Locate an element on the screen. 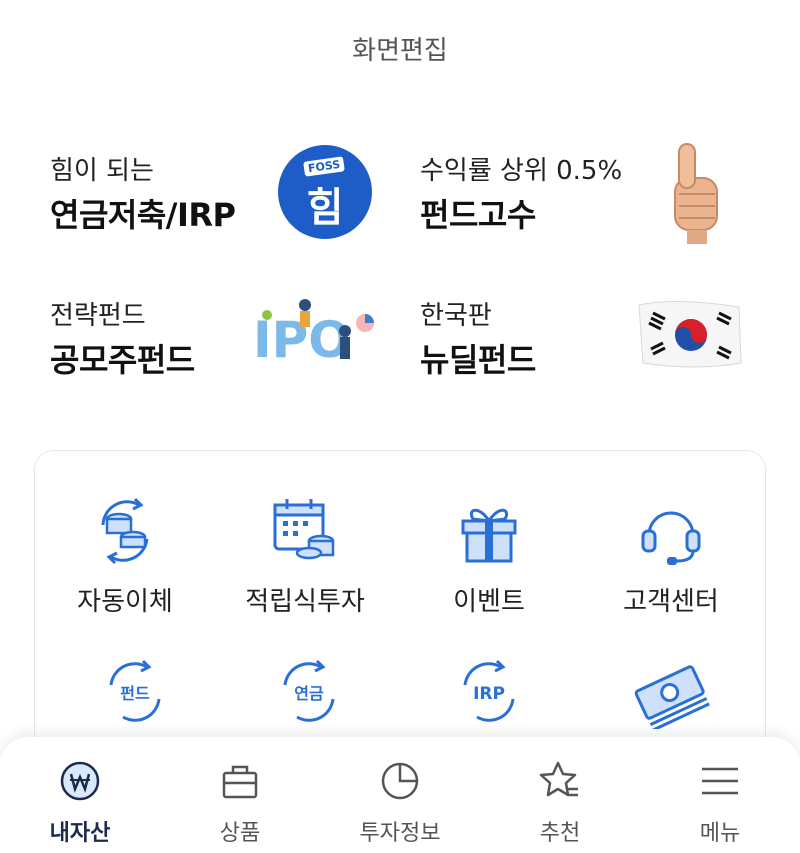 This screenshot has height=853, width=800. edit-screen-link: 화면편집 is located at coordinates (400, 48).